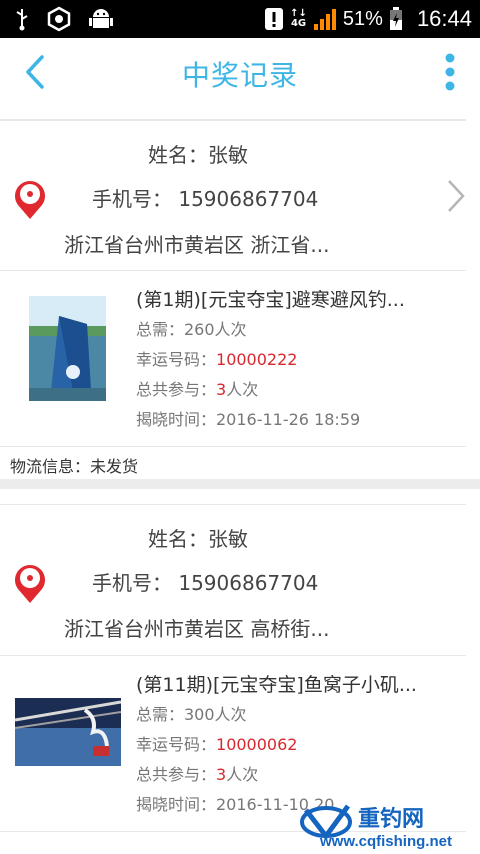 The image size is (480, 854). I want to click on section-gap, so click(240, 484).